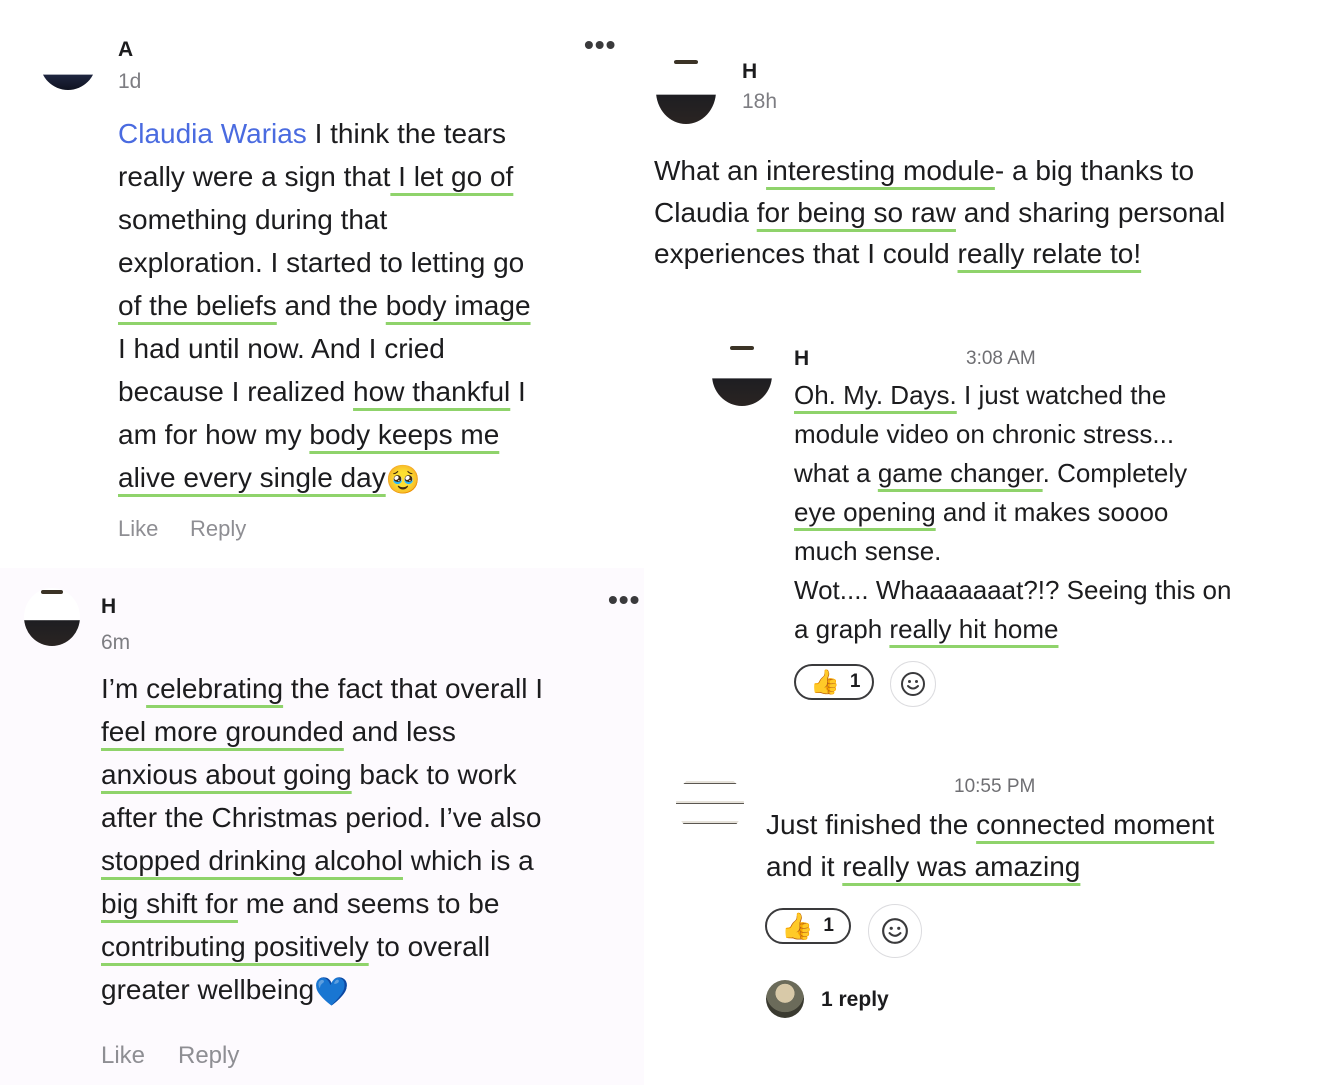 Image resolution: width=1328 pixels, height=1085 pixels. What do you see at coordinates (871, 824) in the screenshot?
I see `text-segment: Just finished the` at bounding box center [871, 824].